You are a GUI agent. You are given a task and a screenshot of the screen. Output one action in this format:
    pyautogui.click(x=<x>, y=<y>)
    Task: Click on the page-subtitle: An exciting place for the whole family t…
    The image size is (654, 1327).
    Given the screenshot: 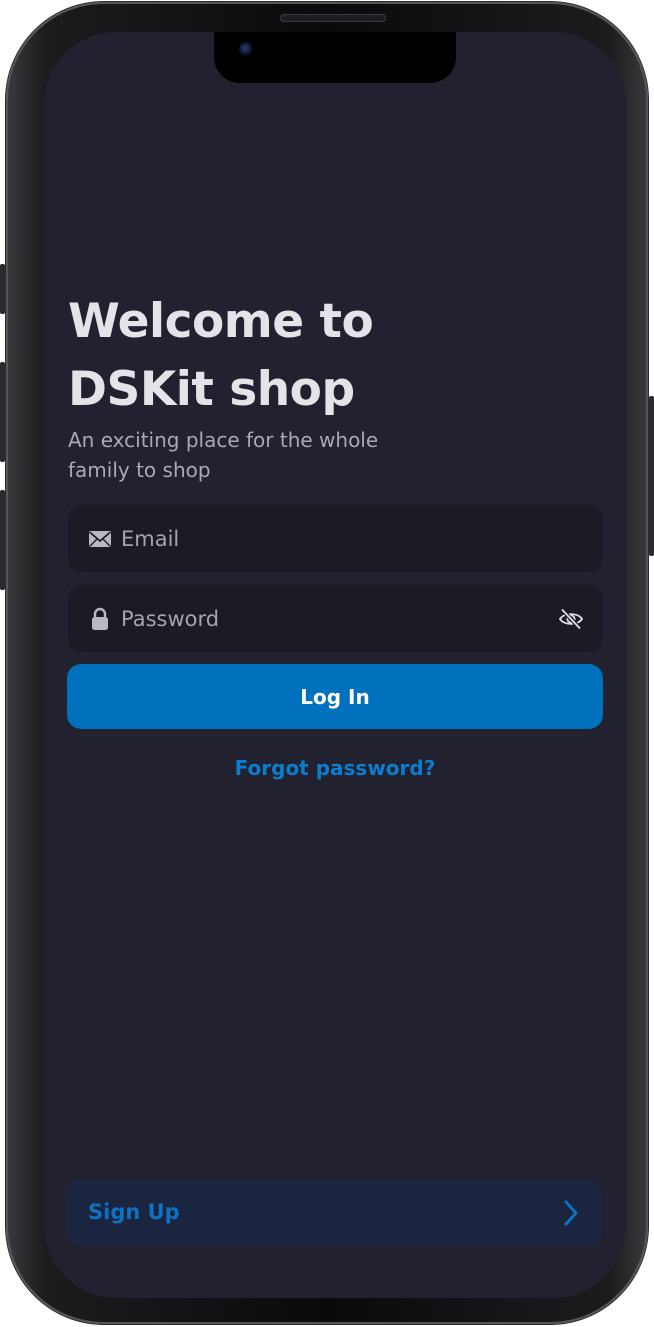 What is the action you would take?
    pyautogui.click(x=223, y=455)
    